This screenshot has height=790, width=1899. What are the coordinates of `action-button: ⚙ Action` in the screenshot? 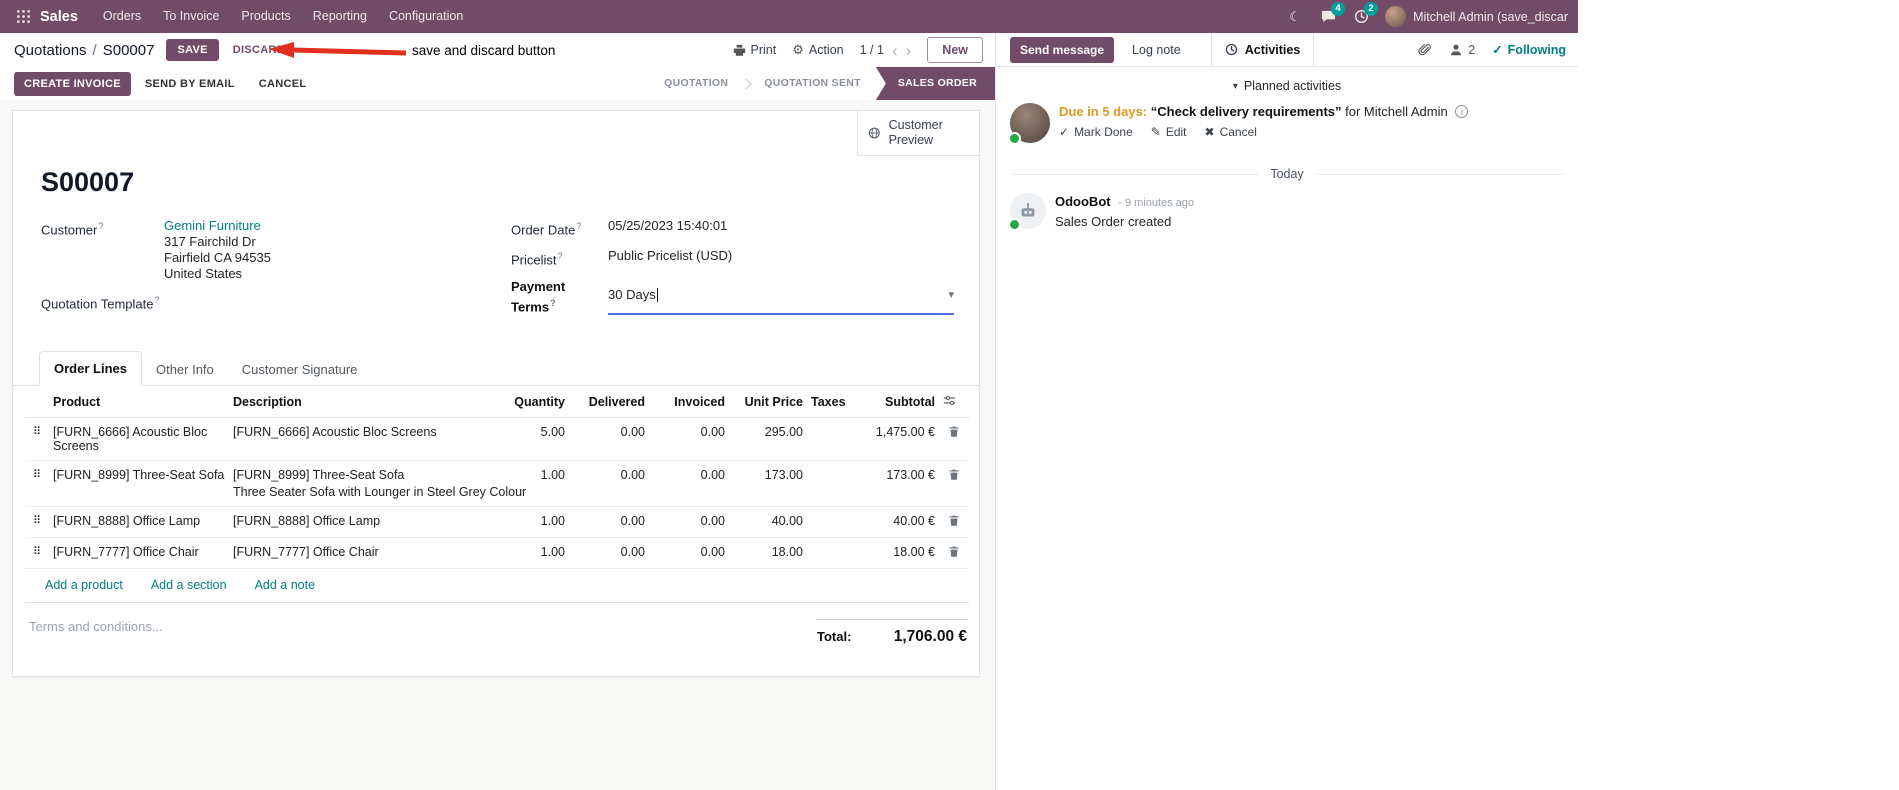 It's located at (817, 50).